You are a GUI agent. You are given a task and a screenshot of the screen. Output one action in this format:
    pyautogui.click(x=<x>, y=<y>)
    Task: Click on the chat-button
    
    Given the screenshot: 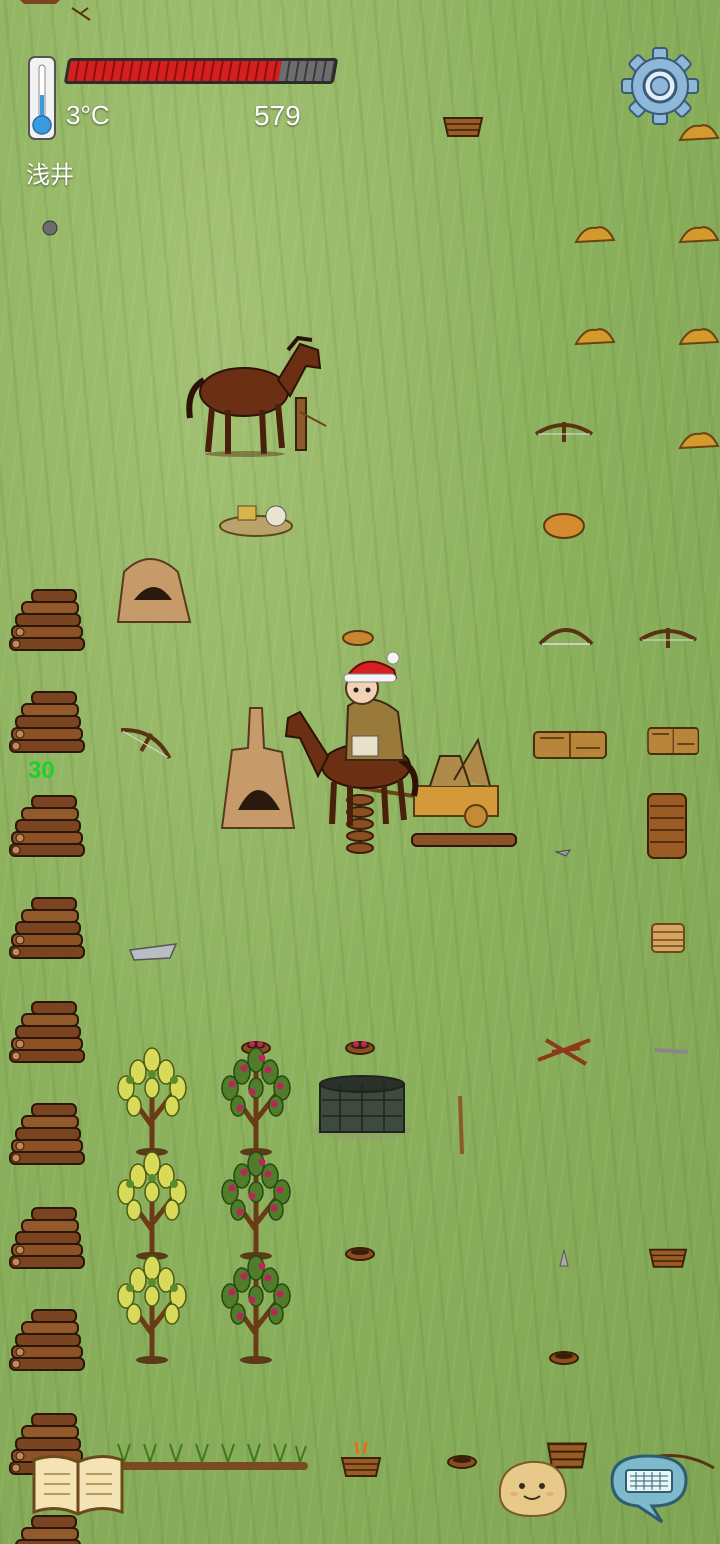 What is the action you would take?
    pyautogui.click(x=649, y=1488)
    